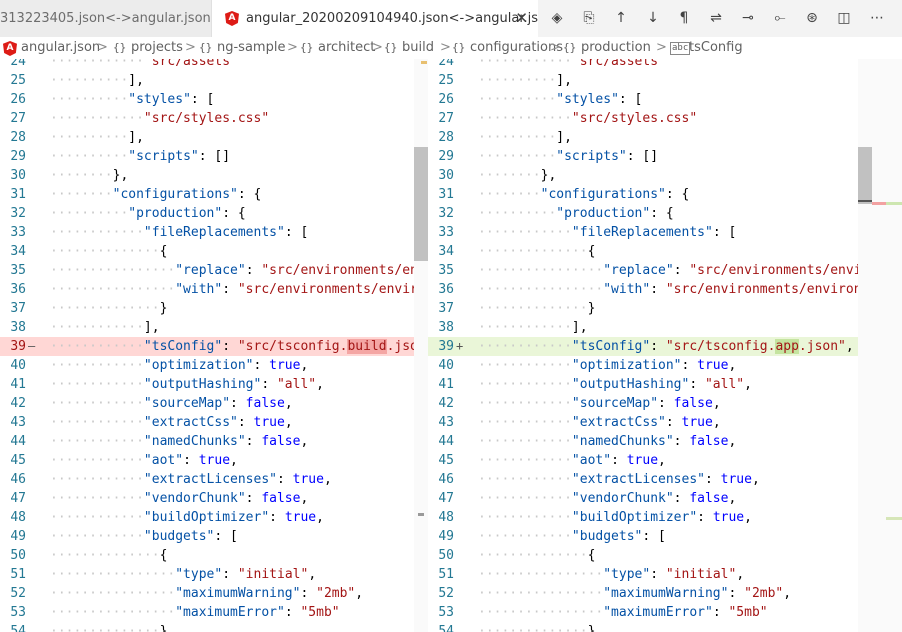 The image size is (902, 632). I want to click on breadcrumb-item-tsconfig: tsConfig, so click(716, 48).